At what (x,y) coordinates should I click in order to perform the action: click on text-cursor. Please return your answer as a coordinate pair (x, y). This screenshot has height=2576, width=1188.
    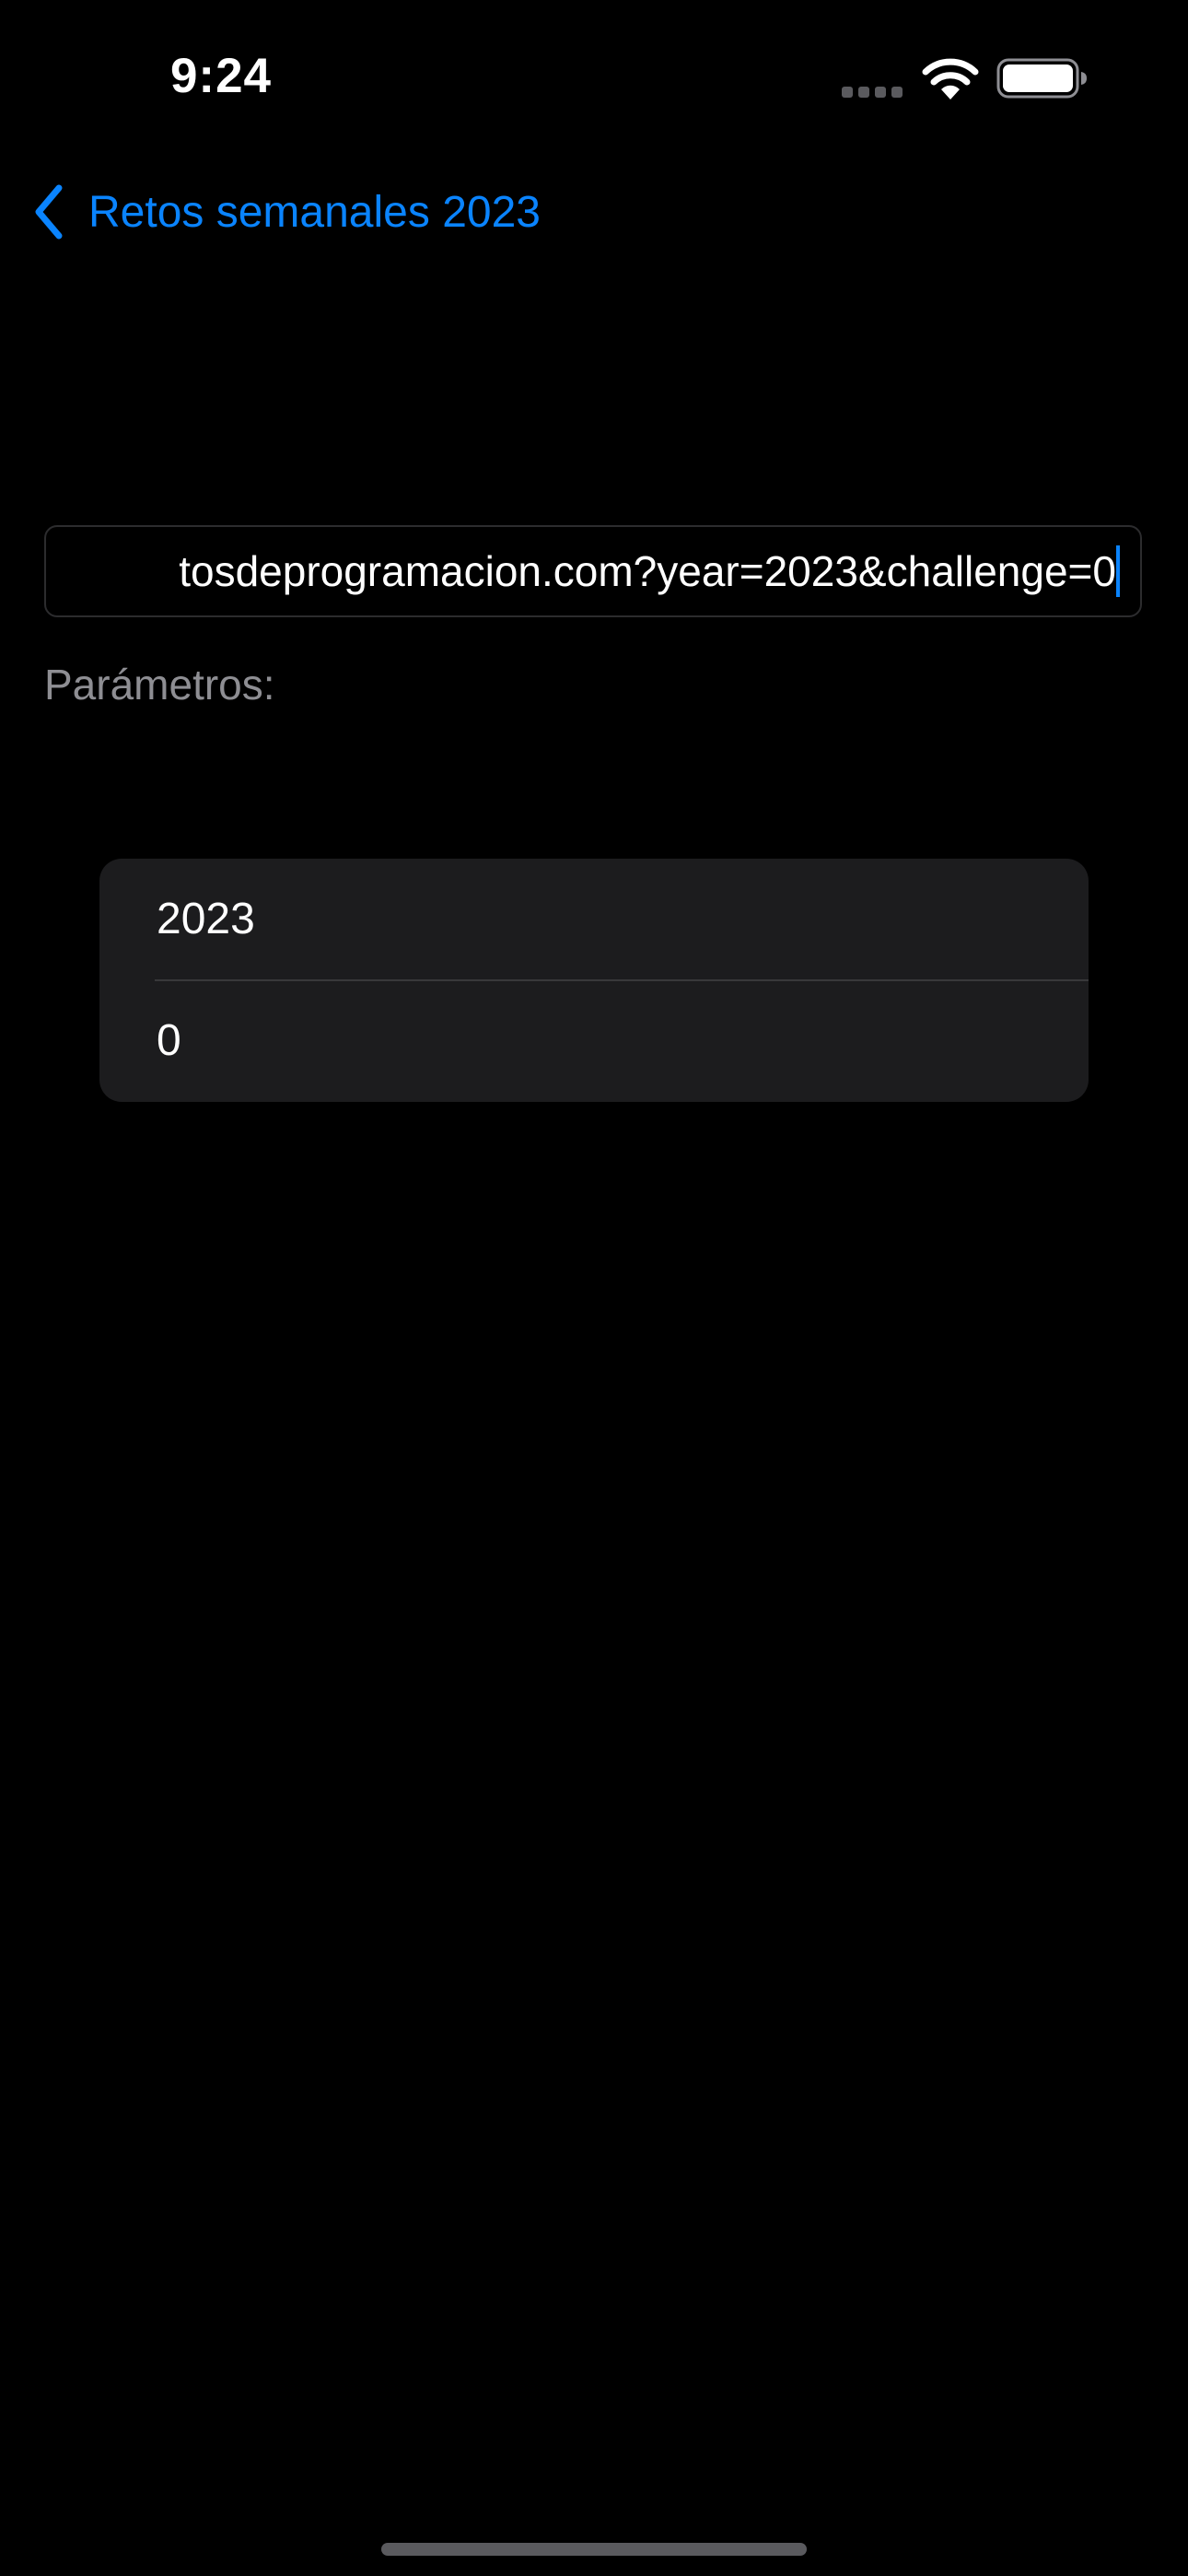
    Looking at the image, I should click on (1118, 571).